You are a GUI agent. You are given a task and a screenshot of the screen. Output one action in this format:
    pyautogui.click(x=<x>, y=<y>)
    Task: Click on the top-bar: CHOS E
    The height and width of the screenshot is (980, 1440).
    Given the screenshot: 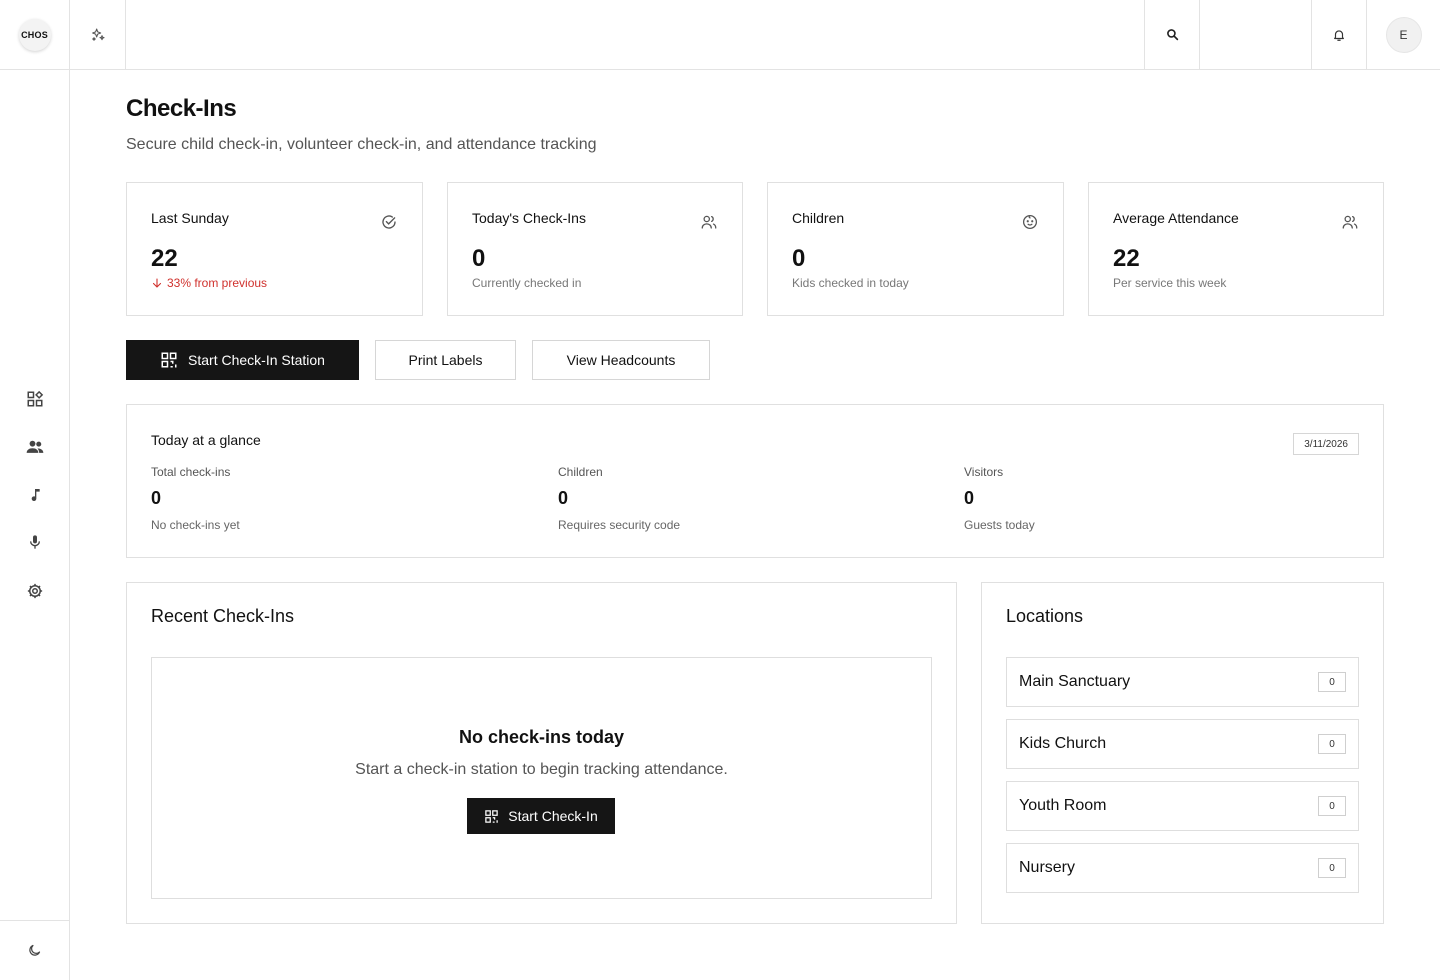 What is the action you would take?
    pyautogui.click(x=720, y=35)
    